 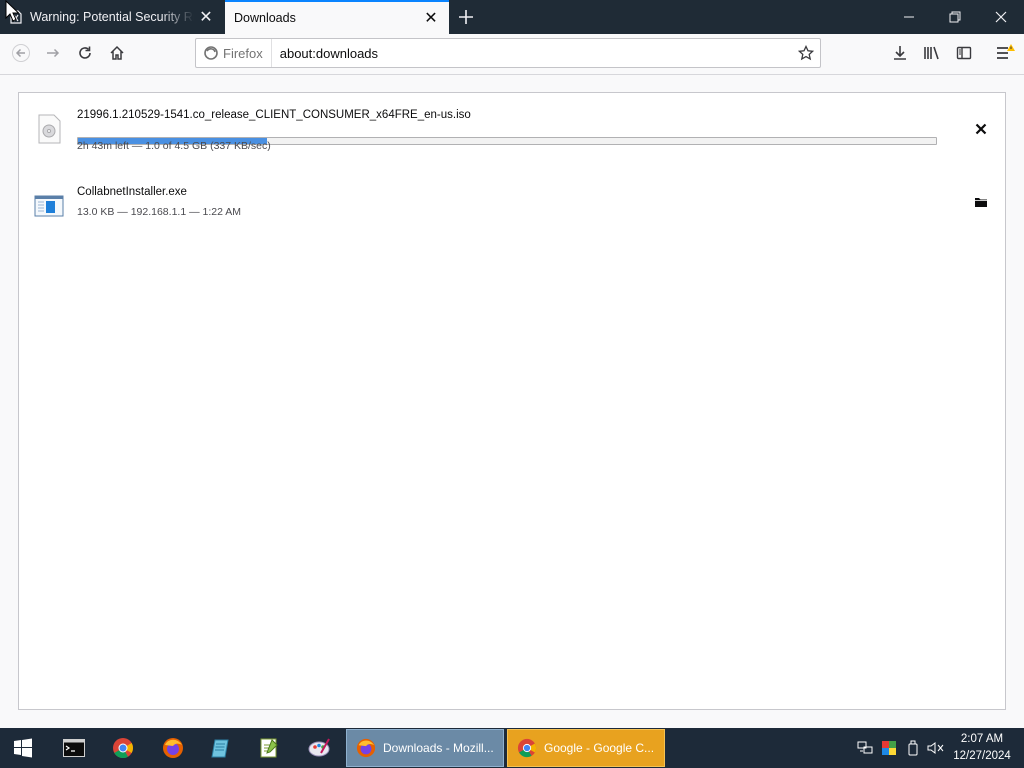 What do you see at coordinates (319, 748) in the screenshot?
I see `paint-icon` at bounding box center [319, 748].